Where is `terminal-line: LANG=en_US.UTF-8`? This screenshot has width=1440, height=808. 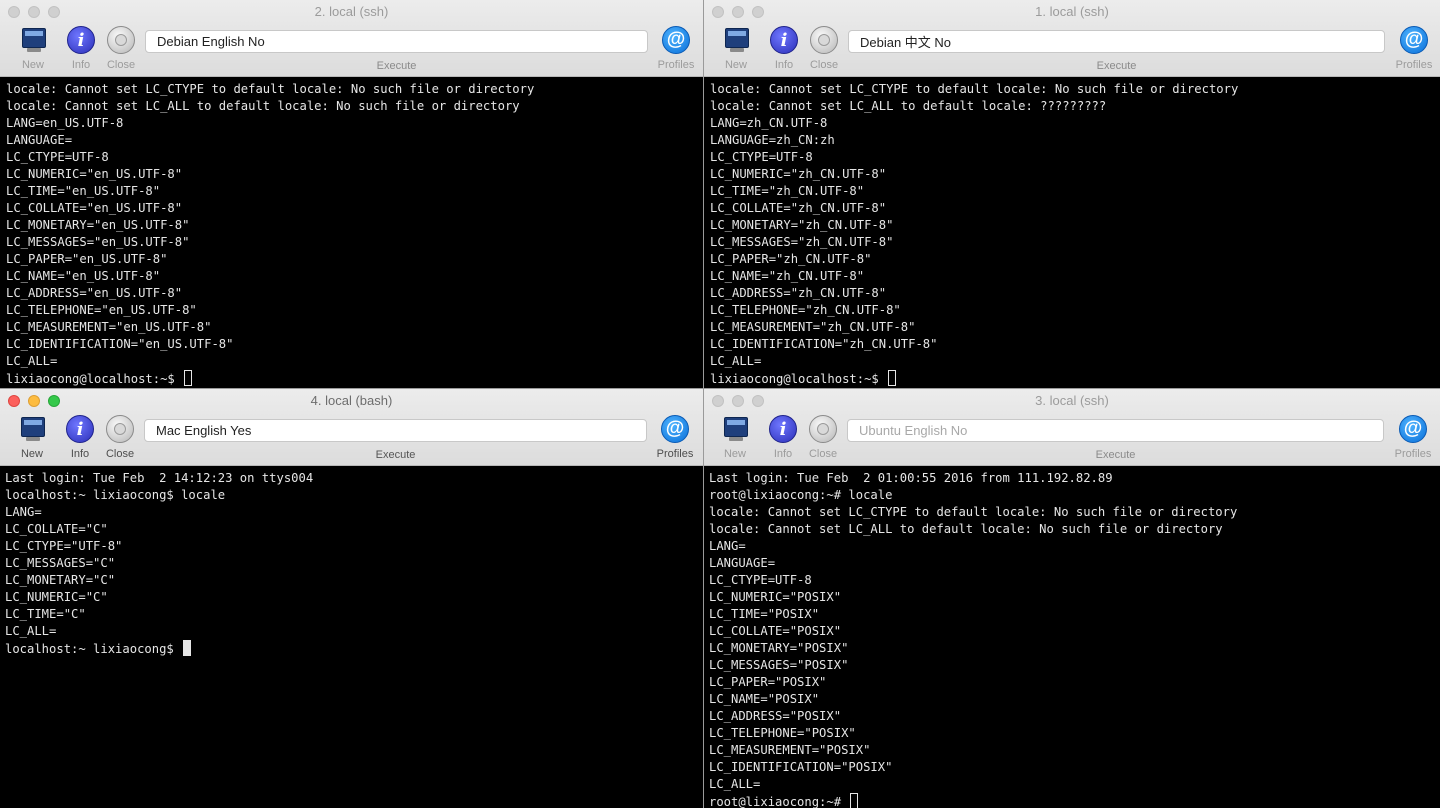 terminal-line: LANG=en_US.UTF-8 is located at coordinates (65, 123).